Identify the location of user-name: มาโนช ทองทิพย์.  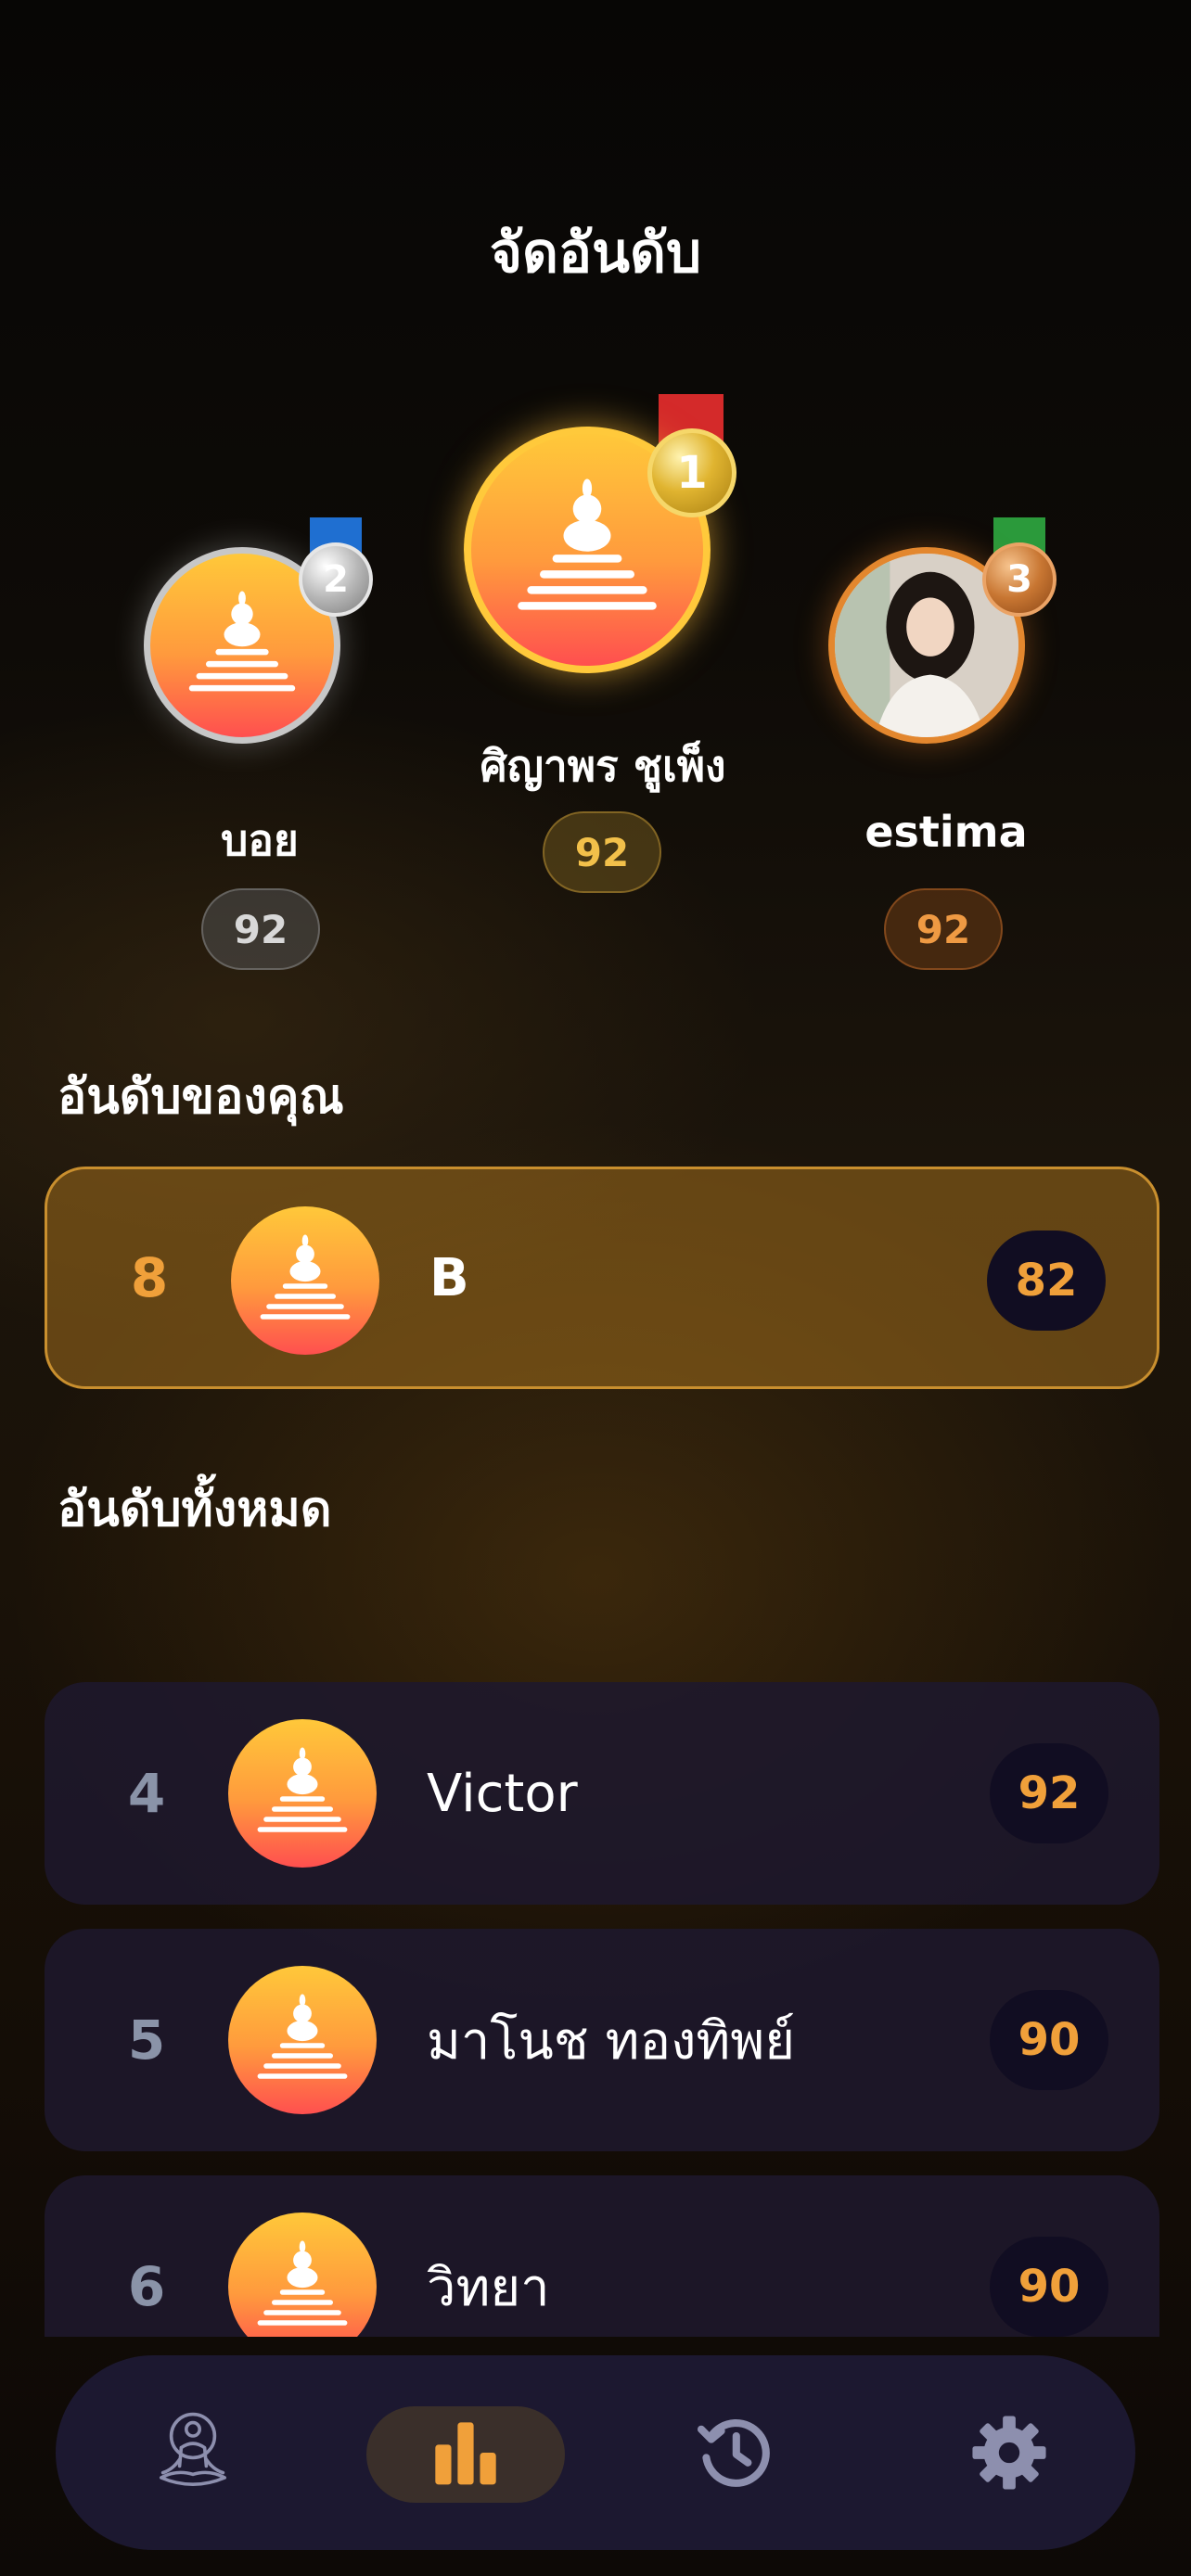
(611, 2041).